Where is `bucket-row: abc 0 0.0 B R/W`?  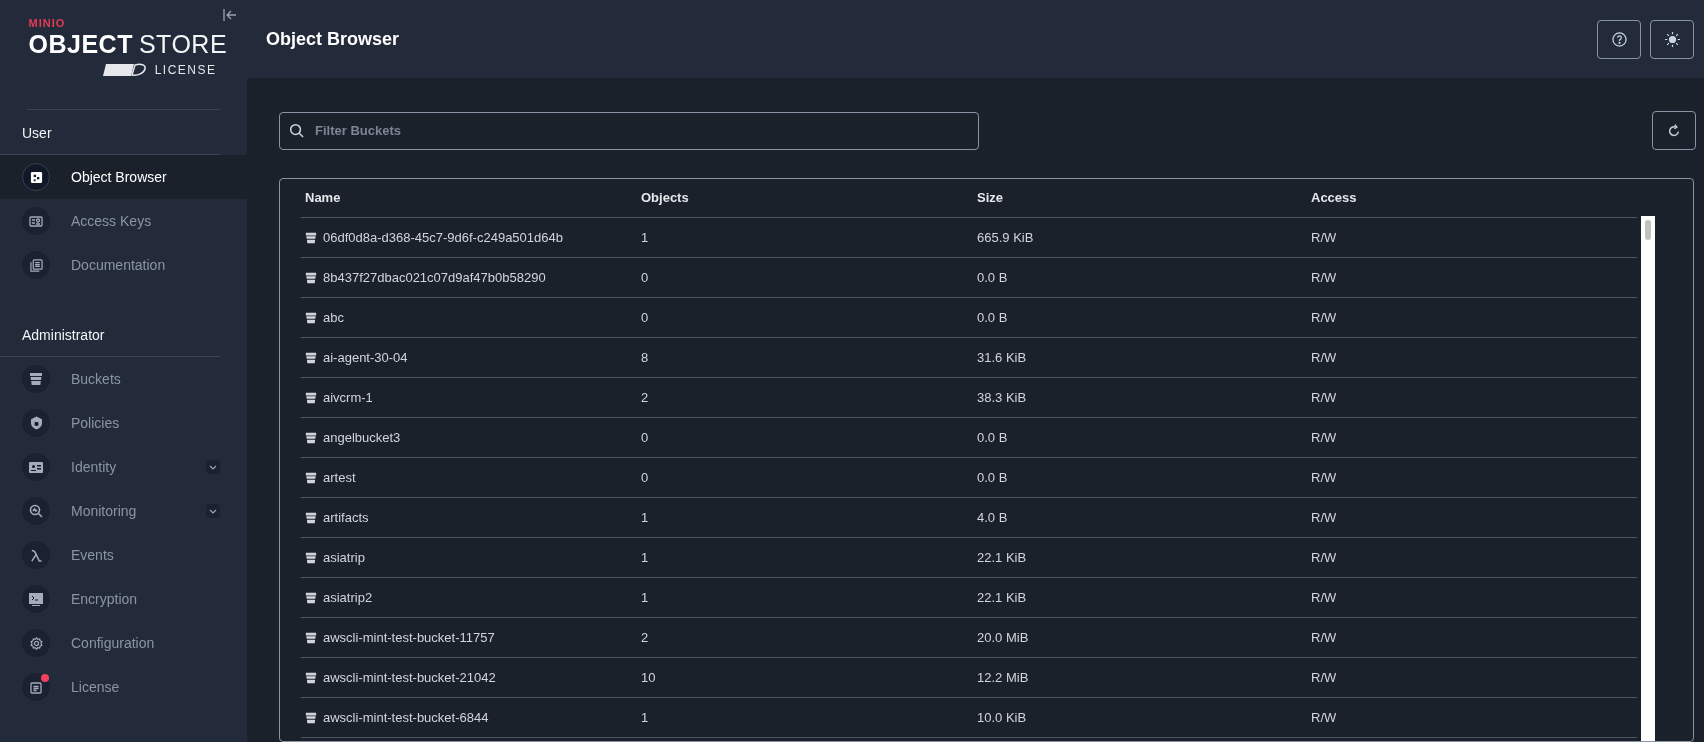
bucket-row: abc 0 0.0 B R/W is located at coordinates (969, 318).